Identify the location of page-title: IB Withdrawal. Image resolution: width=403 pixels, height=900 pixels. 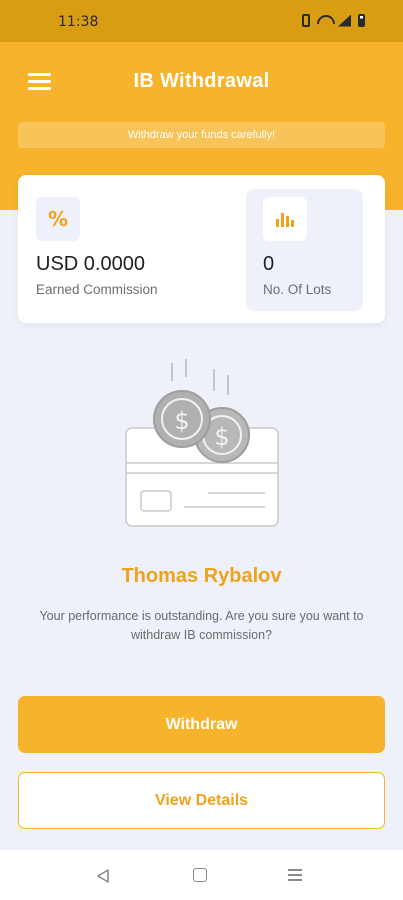
(201, 81).